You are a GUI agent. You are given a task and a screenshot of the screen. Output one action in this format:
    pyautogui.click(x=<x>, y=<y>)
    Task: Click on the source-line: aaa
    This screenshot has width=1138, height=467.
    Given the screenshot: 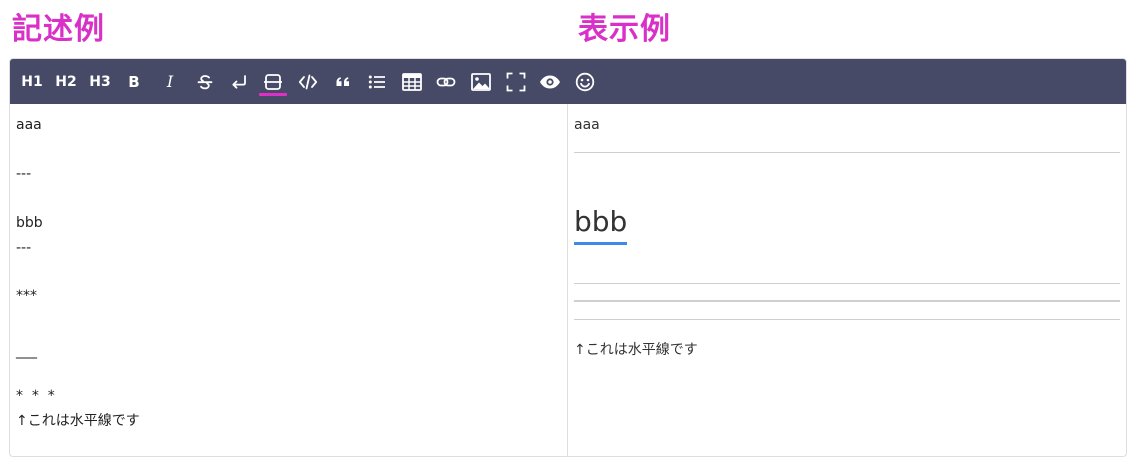 What is the action you would take?
    pyautogui.click(x=29, y=125)
    